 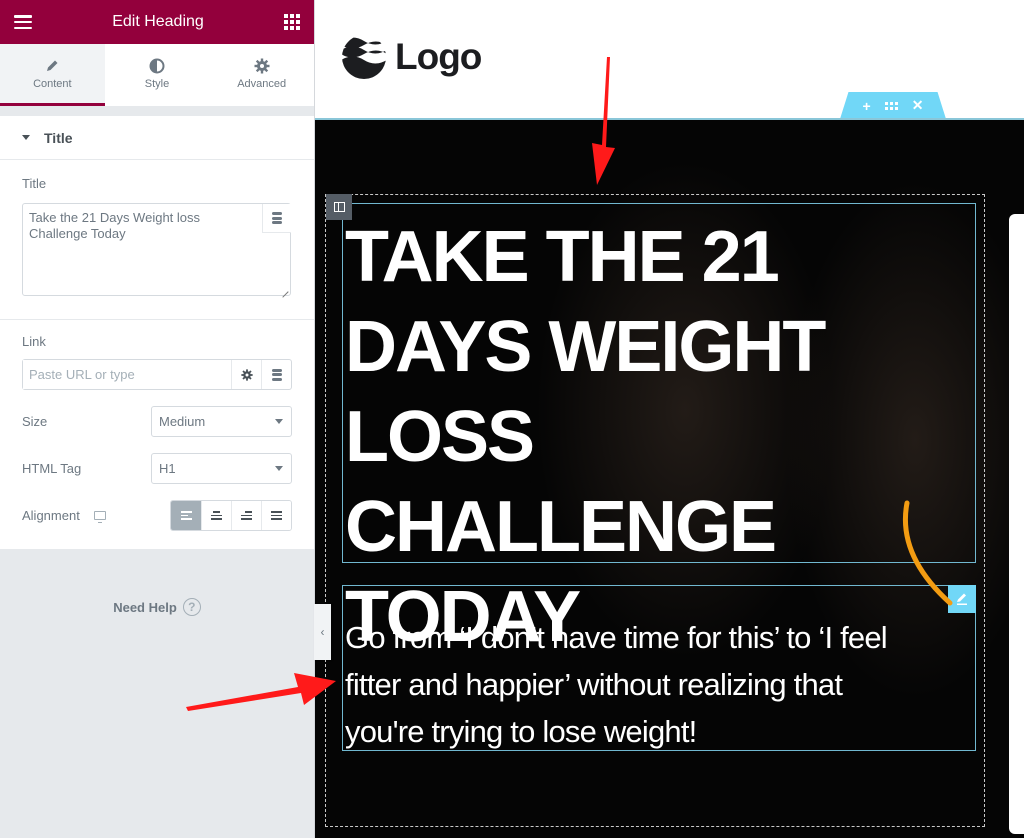 I want to click on align-right-icon, so click(x=246, y=515).